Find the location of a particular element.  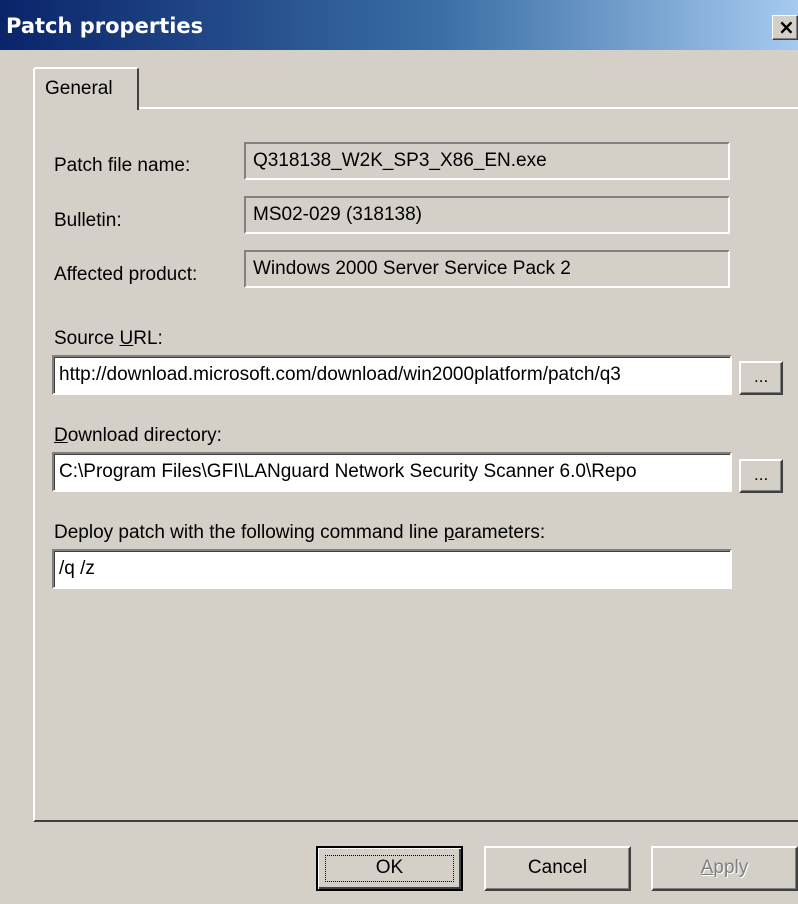

cancel-button-label: Cancel is located at coordinates (557, 867).